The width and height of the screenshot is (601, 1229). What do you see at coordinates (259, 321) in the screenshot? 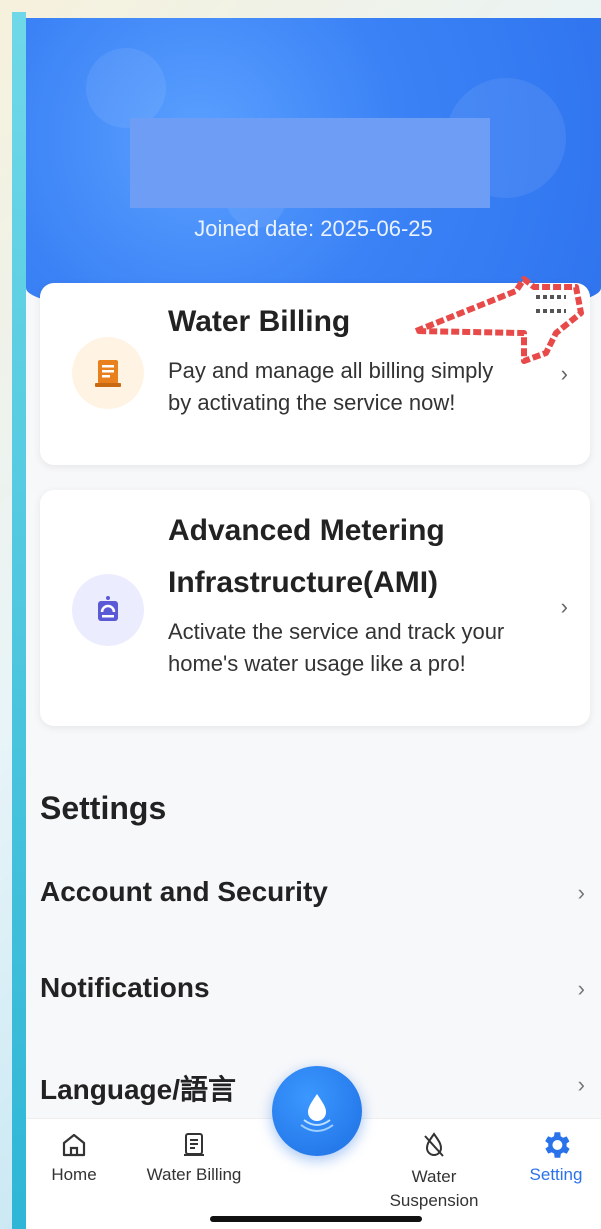
I see `water-billing-title: Water Billing` at bounding box center [259, 321].